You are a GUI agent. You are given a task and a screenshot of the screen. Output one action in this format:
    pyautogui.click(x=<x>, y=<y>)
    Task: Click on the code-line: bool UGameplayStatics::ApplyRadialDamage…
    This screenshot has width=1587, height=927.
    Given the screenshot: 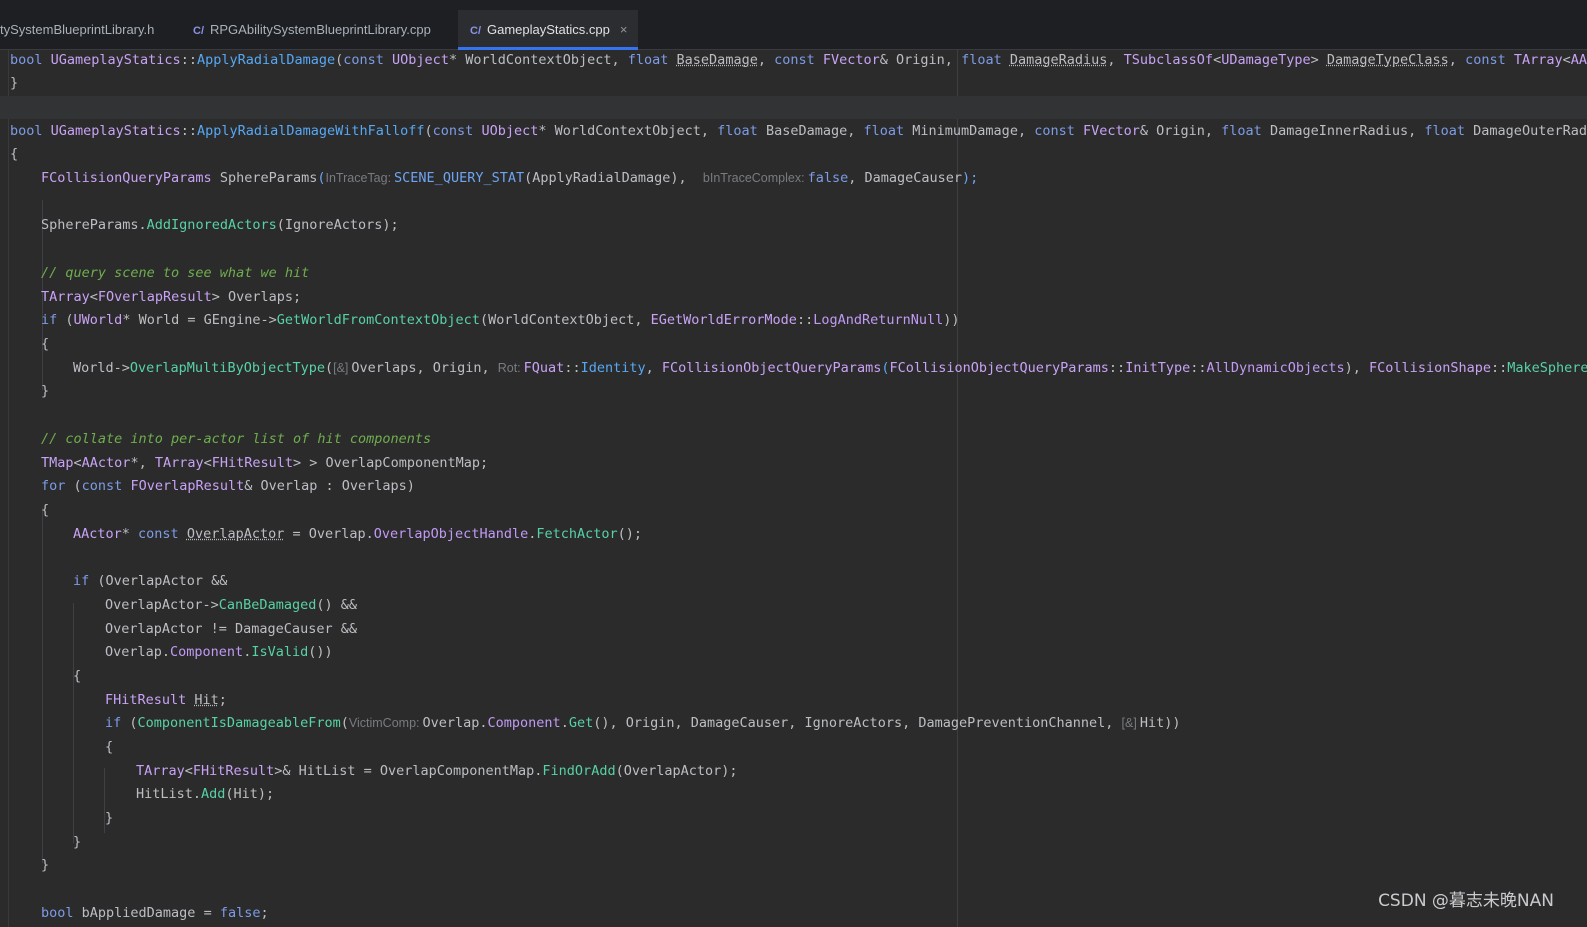 What is the action you would take?
    pyautogui.click(x=798, y=61)
    